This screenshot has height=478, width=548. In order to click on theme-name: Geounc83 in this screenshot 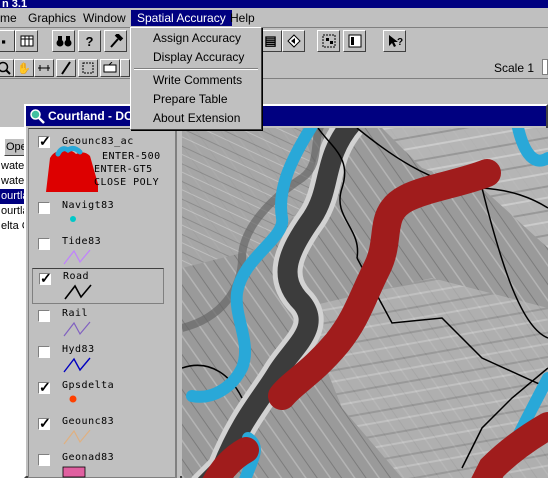, I will do `click(88, 421)`.